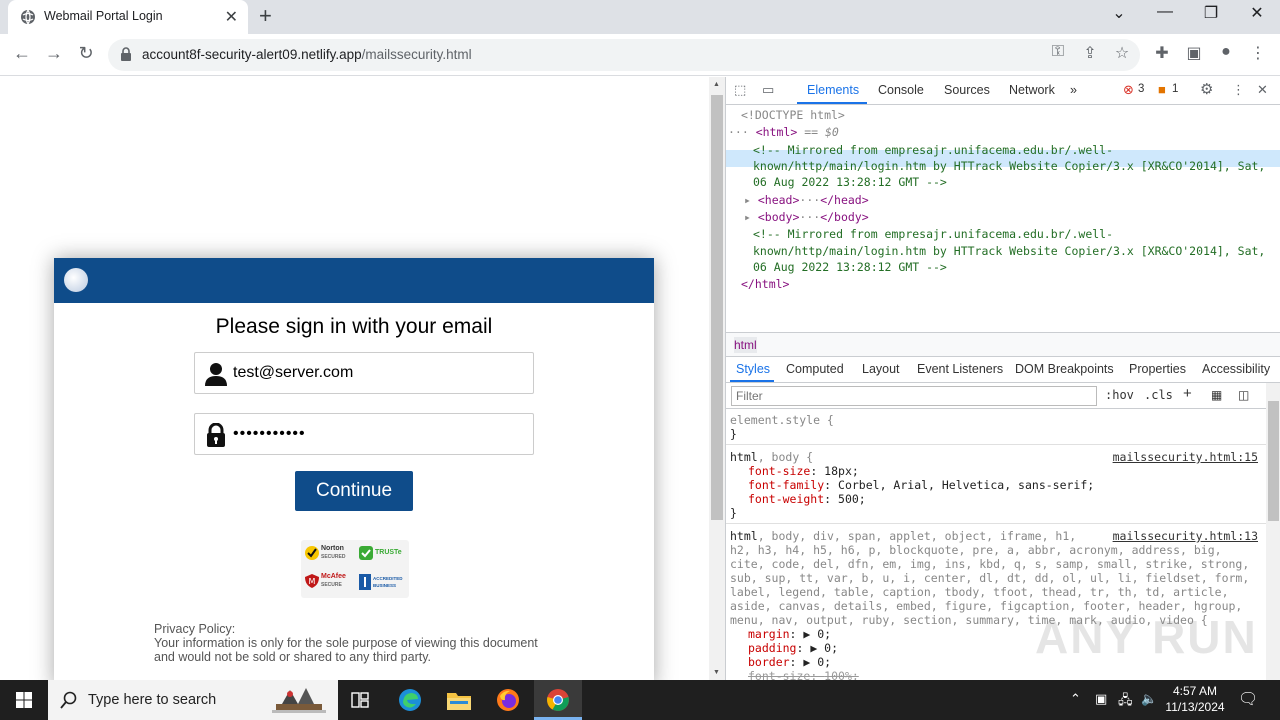 This screenshot has height=720, width=1280. I want to click on tab-network: Network, so click(1032, 90).